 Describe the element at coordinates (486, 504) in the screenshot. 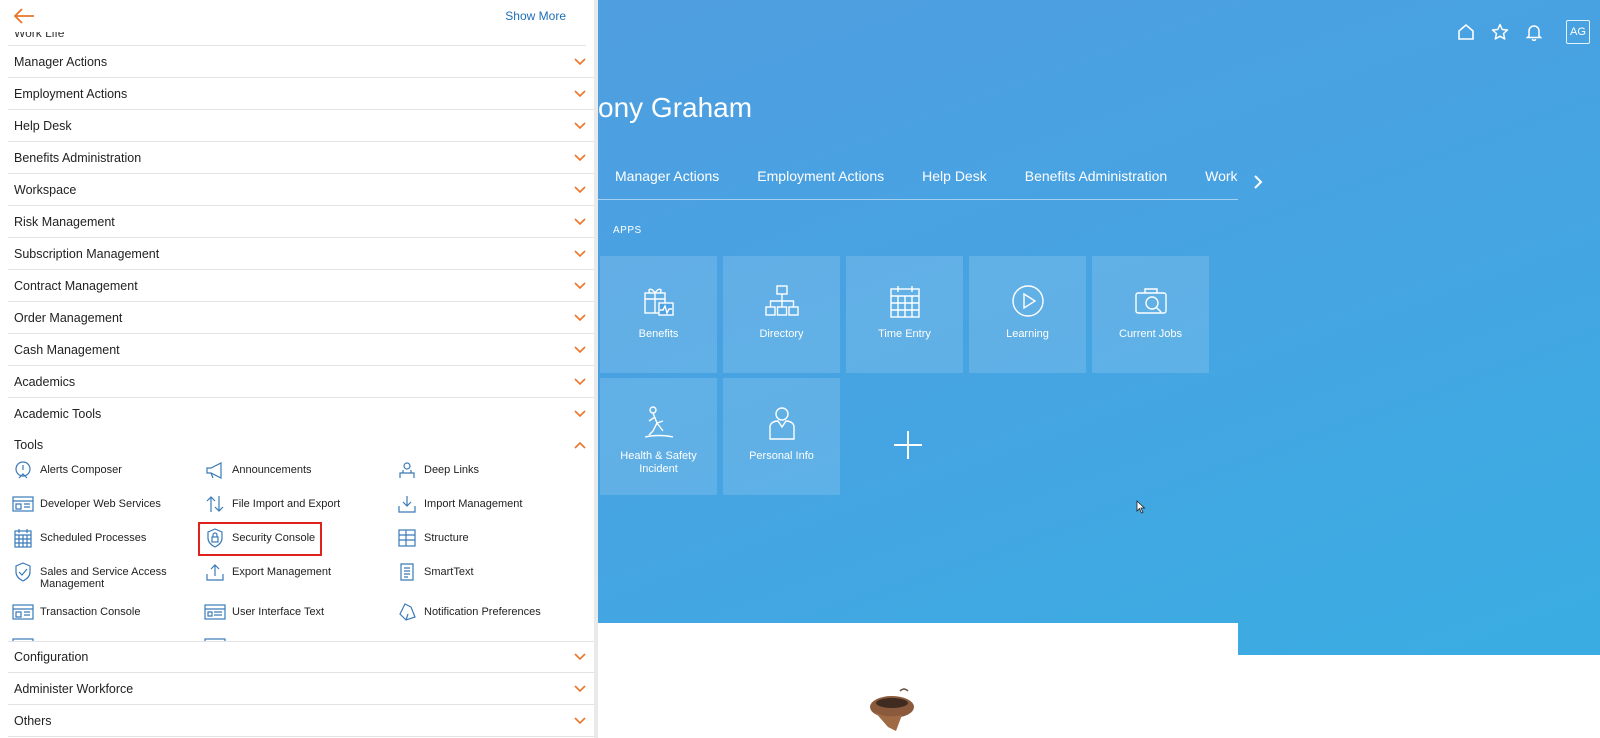

I see `tool-import-management: Import Management` at that location.